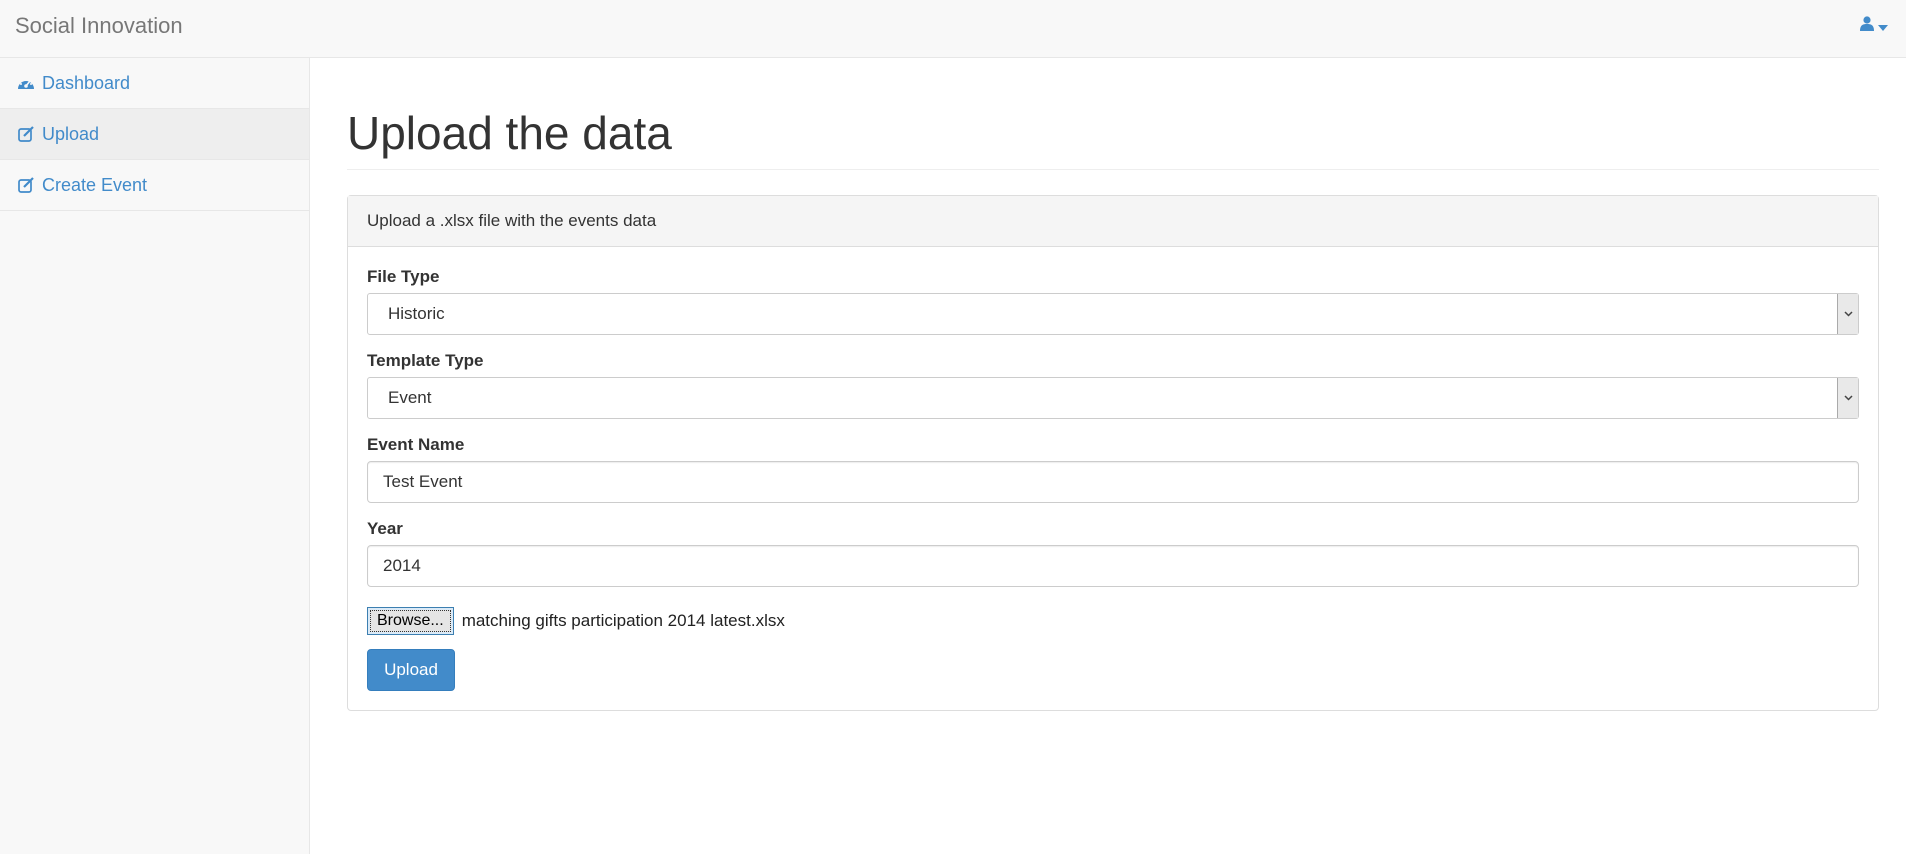  Describe the element at coordinates (1113, 481) in the screenshot. I see `event-name-input: Test Event` at that location.